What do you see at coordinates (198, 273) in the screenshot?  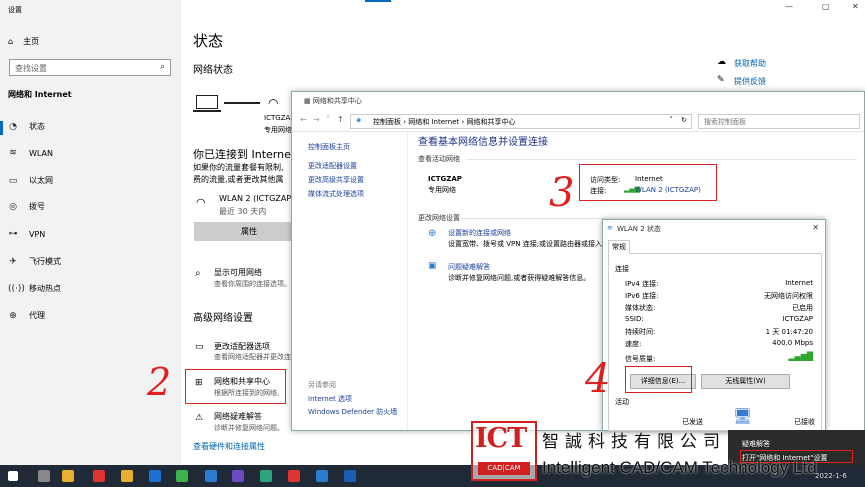 I see `available-networks-icon: ⌕` at bounding box center [198, 273].